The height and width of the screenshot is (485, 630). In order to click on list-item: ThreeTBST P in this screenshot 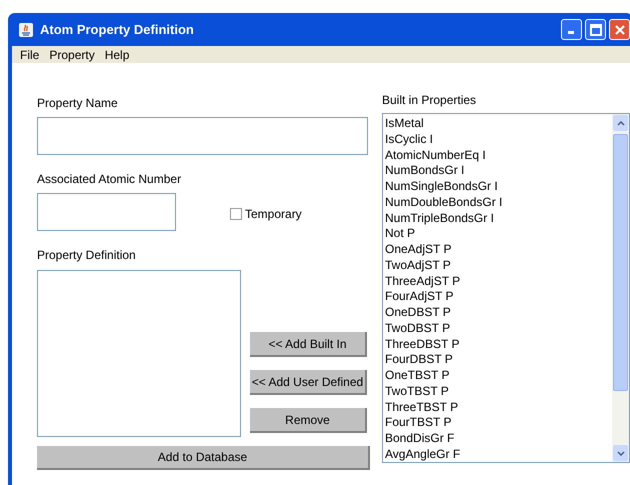, I will do `click(498, 408)`.